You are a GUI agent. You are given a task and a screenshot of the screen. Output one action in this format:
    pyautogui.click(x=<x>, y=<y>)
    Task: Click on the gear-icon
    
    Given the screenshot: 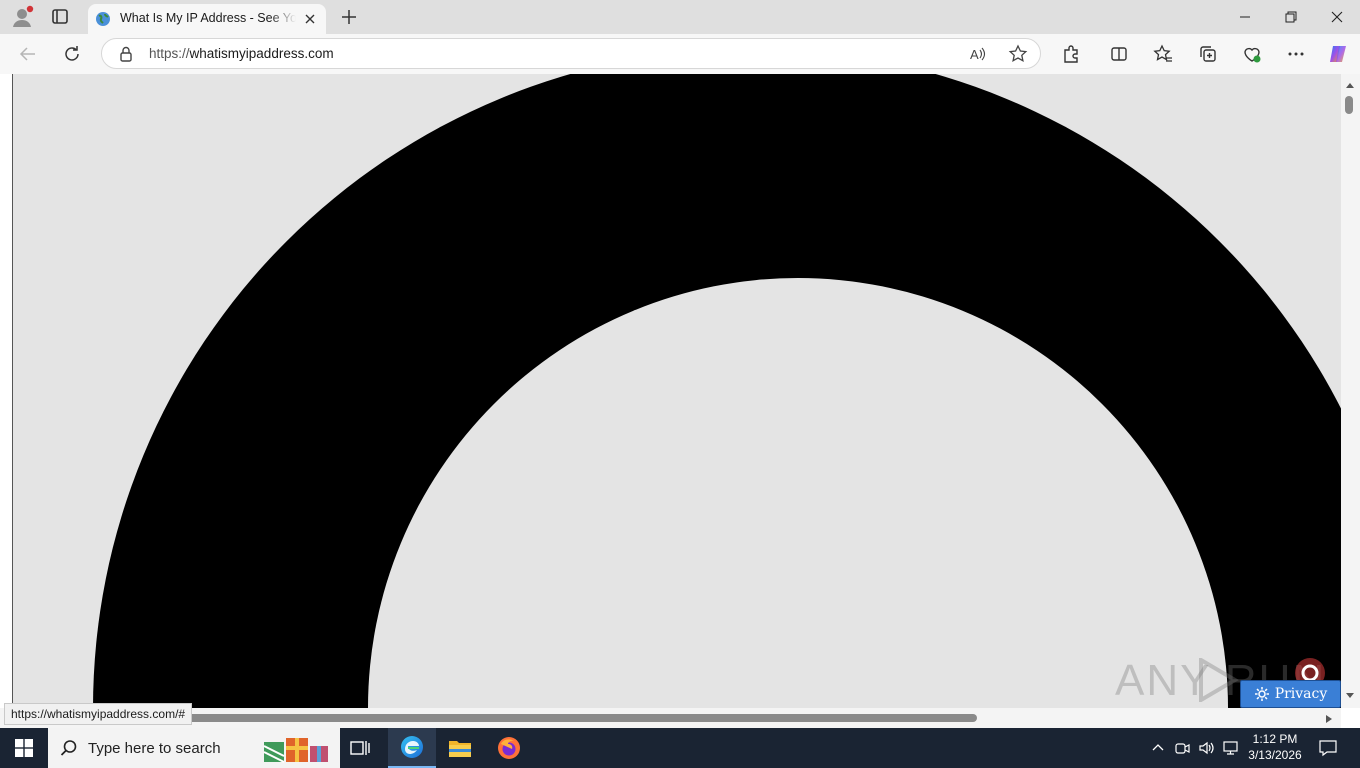 What is the action you would take?
    pyautogui.click(x=1261, y=694)
    